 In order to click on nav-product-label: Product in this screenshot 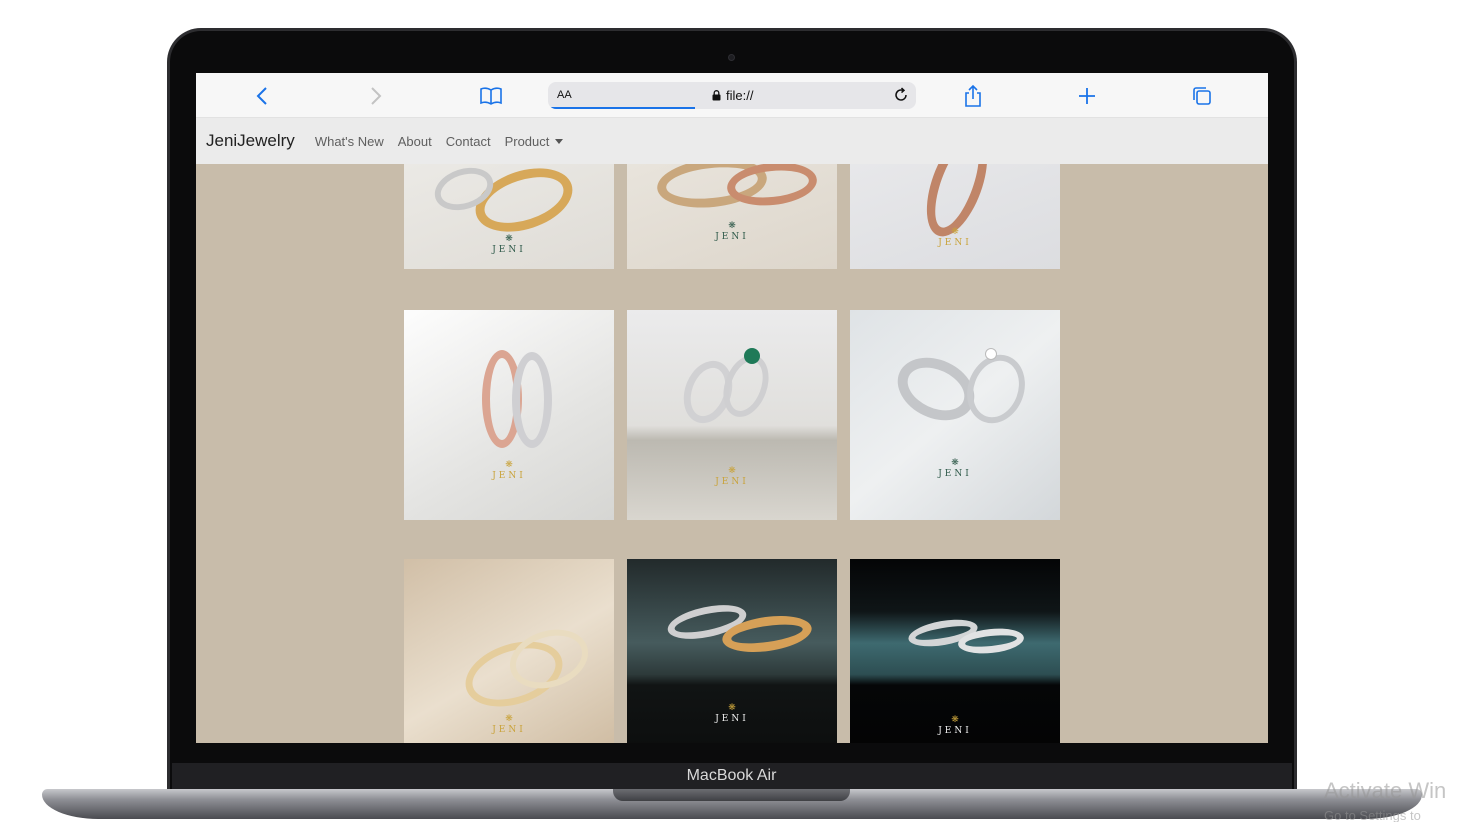, I will do `click(527, 141)`.